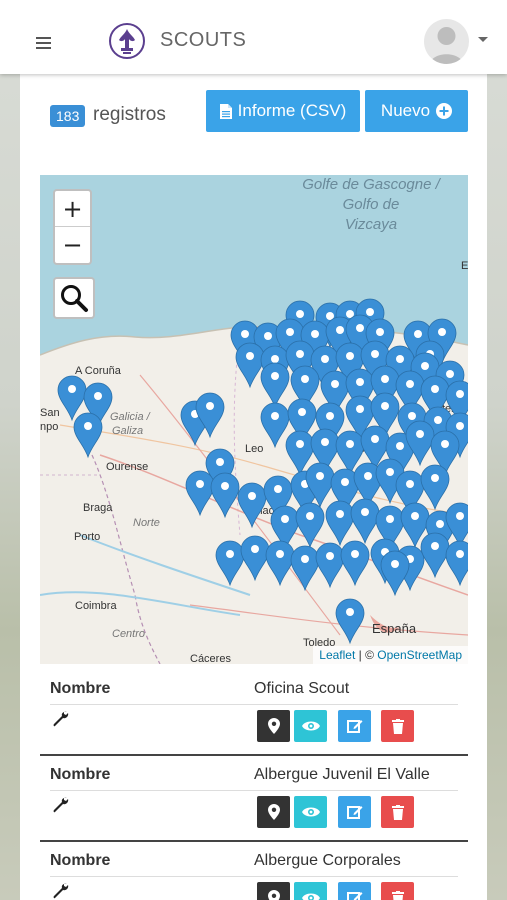 This screenshot has height=900, width=507. What do you see at coordinates (292, 110) in the screenshot?
I see `csv-report-label: Informe (CSV)` at bounding box center [292, 110].